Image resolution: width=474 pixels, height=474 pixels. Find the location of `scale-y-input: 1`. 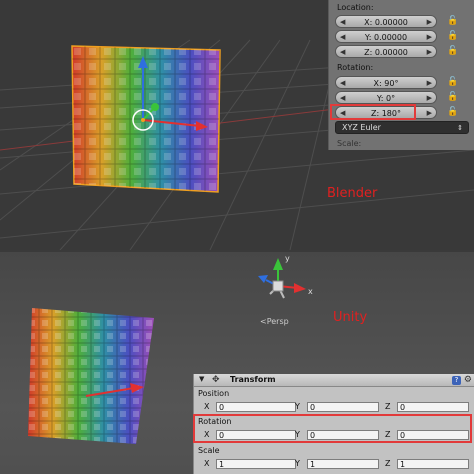

scale-y-input: 1 is located at coordinates (343, 464).